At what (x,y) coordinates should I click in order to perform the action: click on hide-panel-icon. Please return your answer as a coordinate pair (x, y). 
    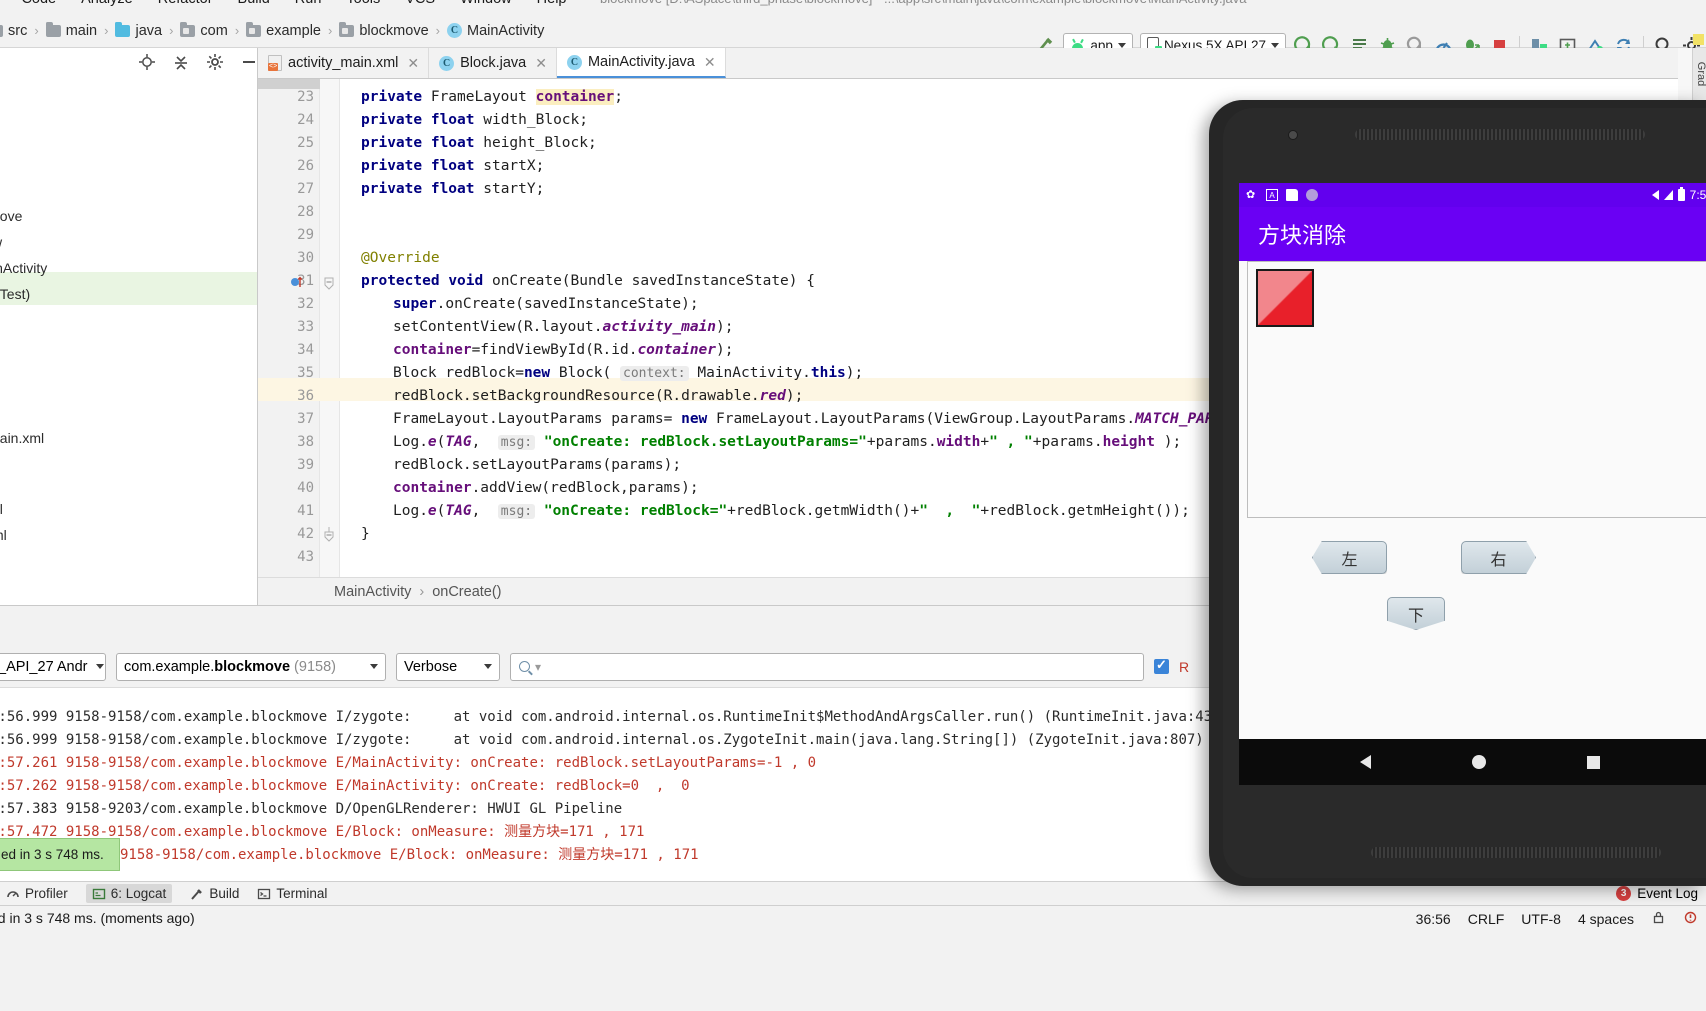
    Looking at the image, I should click on (249, 63).